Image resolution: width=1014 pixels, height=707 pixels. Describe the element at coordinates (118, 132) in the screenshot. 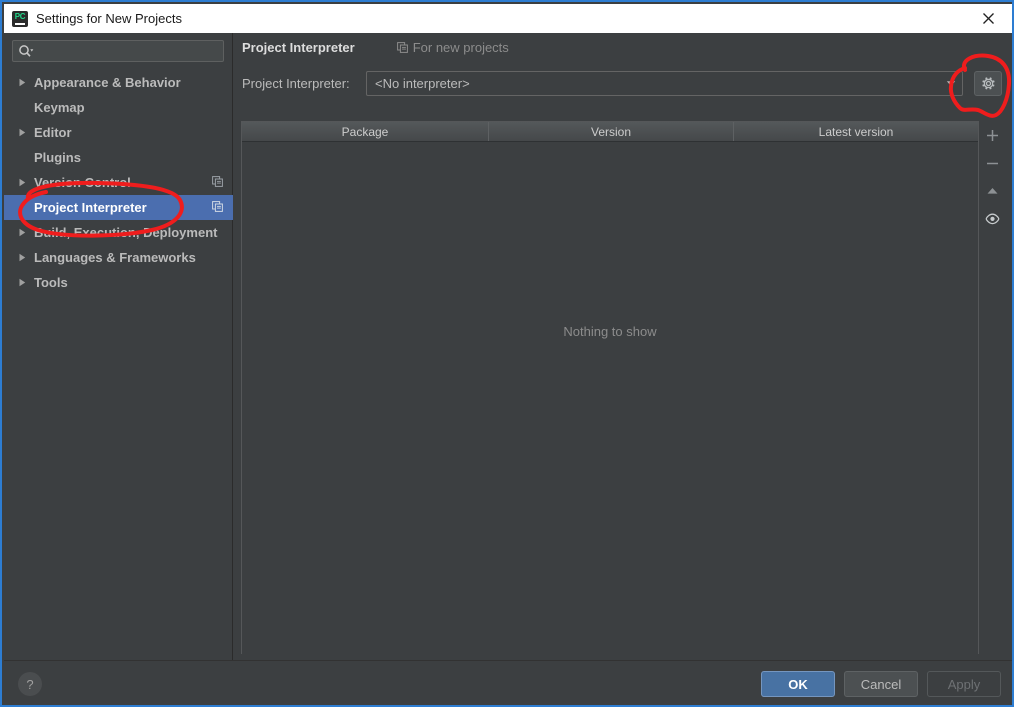

I see `sidebar-item-editor: Editor` at that location.